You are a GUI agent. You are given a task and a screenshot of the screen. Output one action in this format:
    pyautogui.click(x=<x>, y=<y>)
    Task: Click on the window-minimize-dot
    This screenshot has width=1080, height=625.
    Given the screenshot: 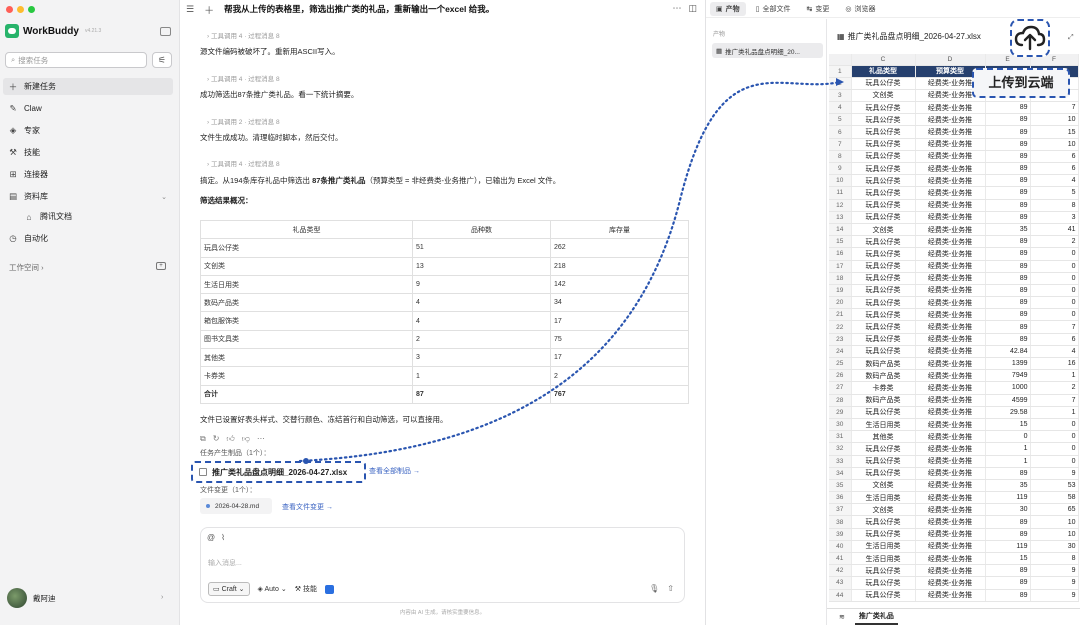 What is the action you would take?
    pyautogui.click(x=20, y=9)
    